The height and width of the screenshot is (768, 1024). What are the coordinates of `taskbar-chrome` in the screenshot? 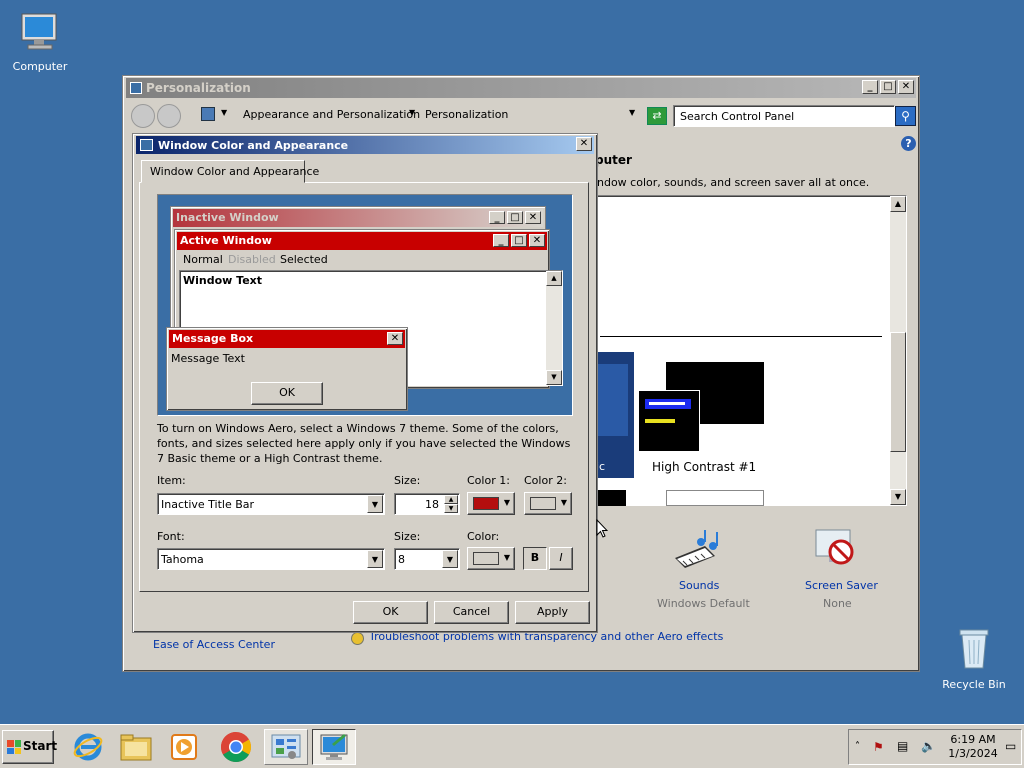 It's located at (236, 747).